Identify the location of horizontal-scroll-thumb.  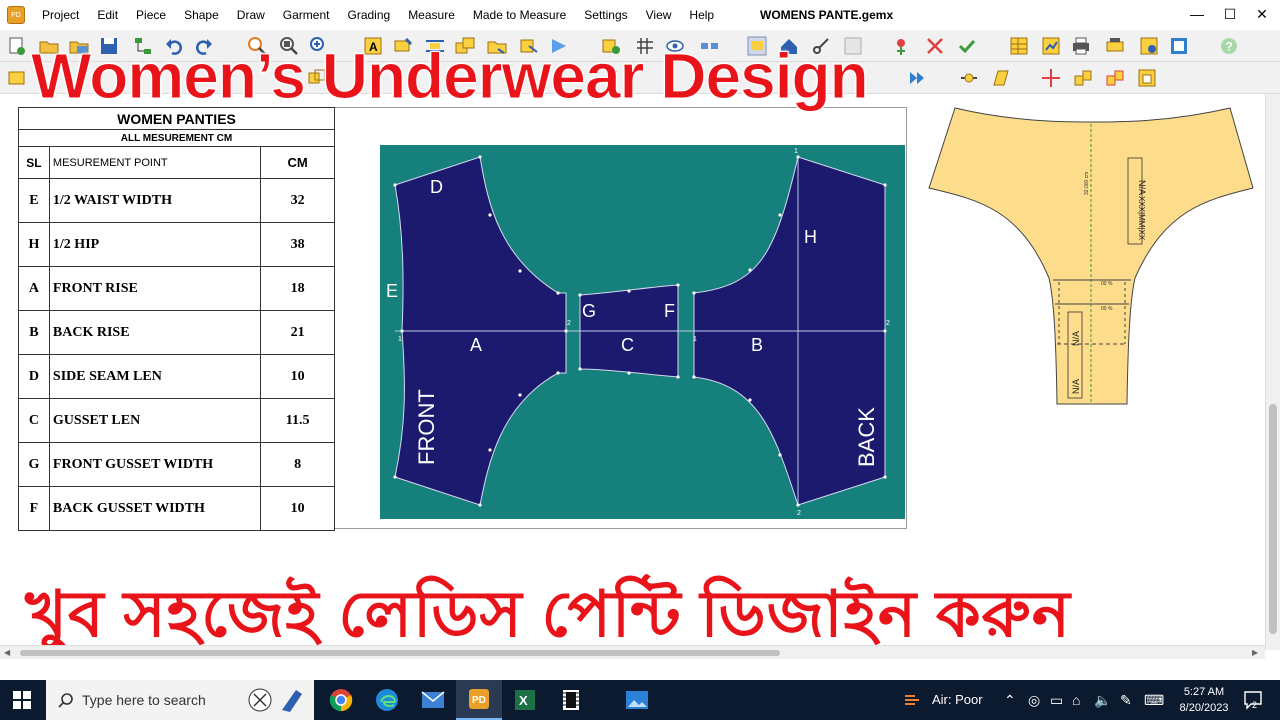
(400, 653).